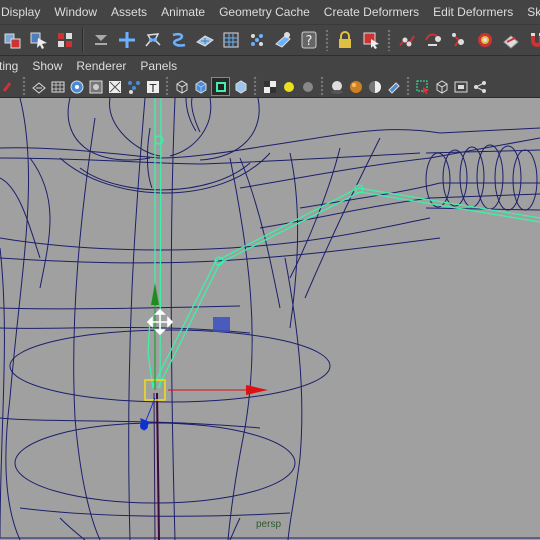 The image size is (540, 540). What do you see at coordinates (283, 40) in the screenshot?
I see `ipr-icon` at bounding box center [283, 40].